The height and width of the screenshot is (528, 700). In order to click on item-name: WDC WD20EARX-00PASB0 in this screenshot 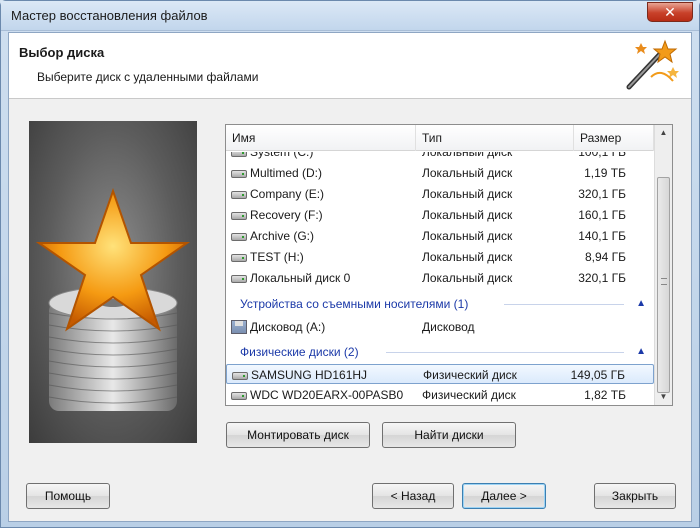, I will do `click(327, 395)`.